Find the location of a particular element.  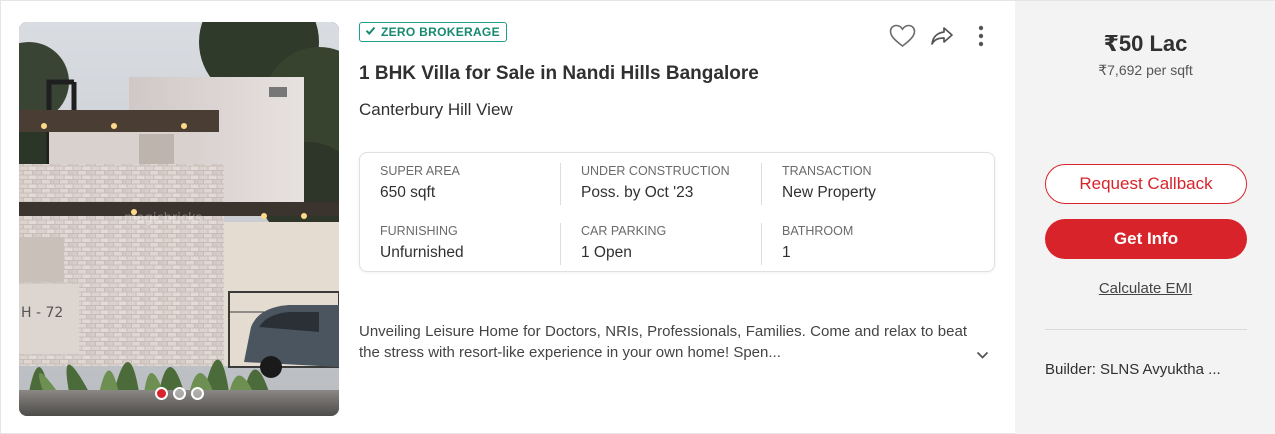

spec-value: New Property is located at coordinates (829, 192).